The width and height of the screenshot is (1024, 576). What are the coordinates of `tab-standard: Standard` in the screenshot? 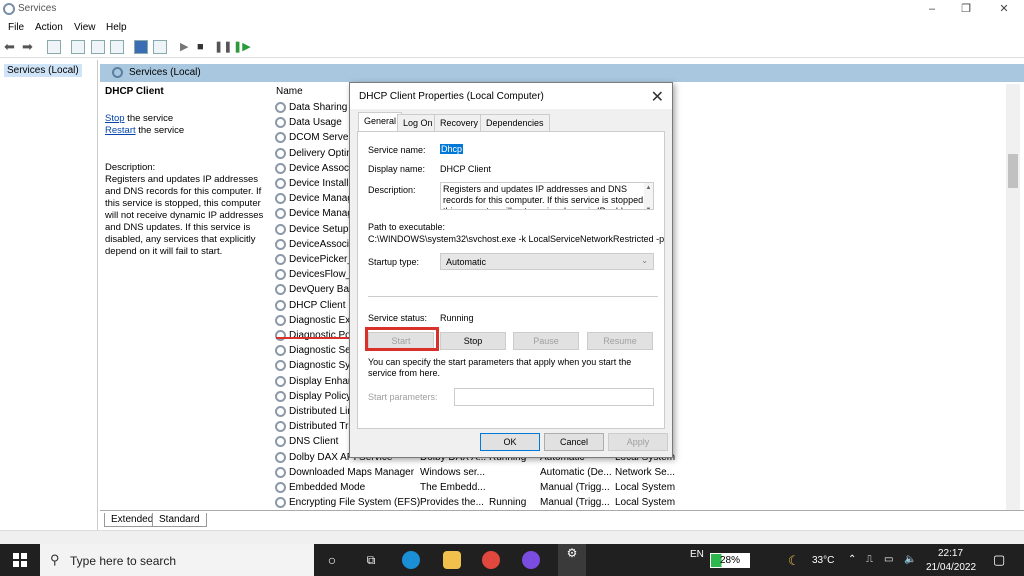 It's located at (179, 520).